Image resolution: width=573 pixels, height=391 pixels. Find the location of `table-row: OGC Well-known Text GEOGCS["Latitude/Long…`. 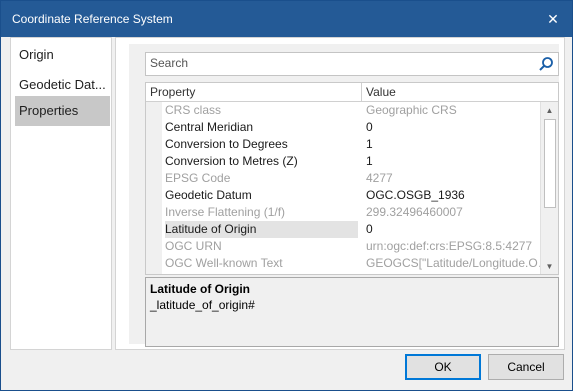

table-row: OGC Well-known Text GEOGCS["Latitude/Long… is located at coordinates (350, 263).